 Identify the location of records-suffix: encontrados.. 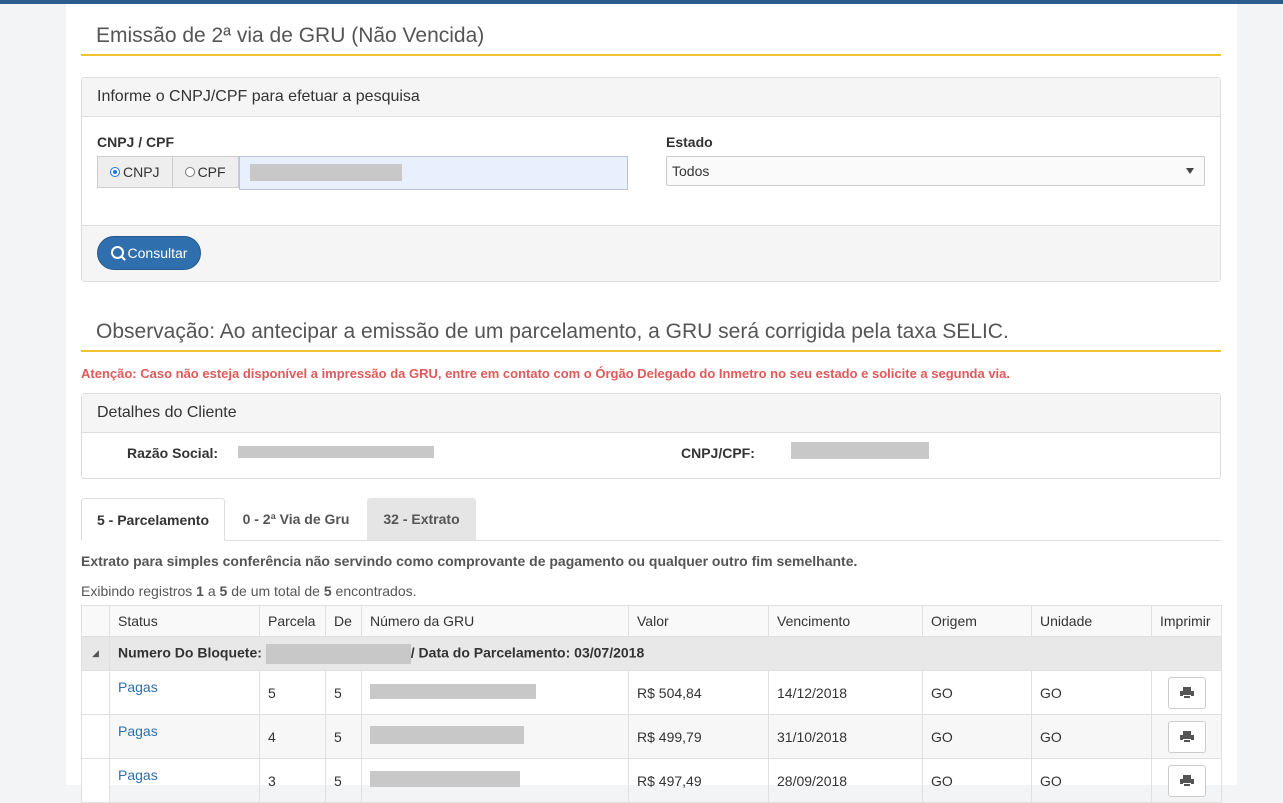
(376, 591).